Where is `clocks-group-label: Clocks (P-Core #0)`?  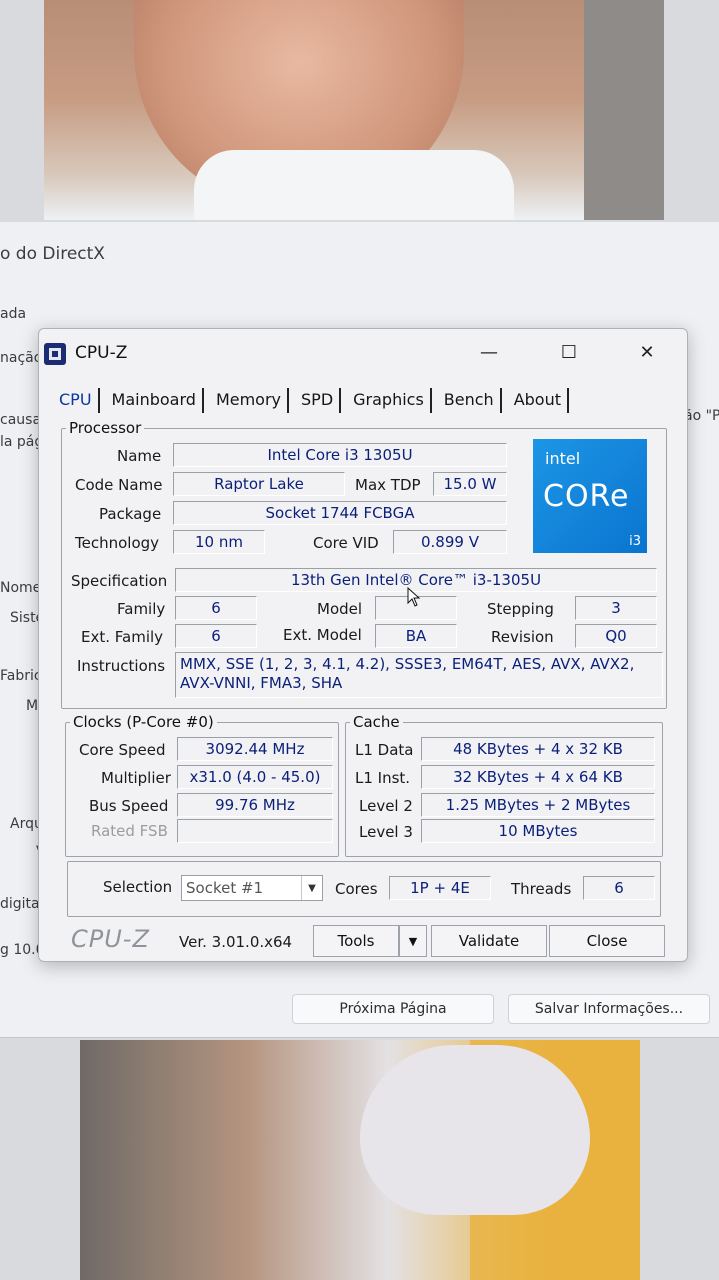
clocks-group-label: Clocks (P-Core #0) is located at coordinates (143, 722).